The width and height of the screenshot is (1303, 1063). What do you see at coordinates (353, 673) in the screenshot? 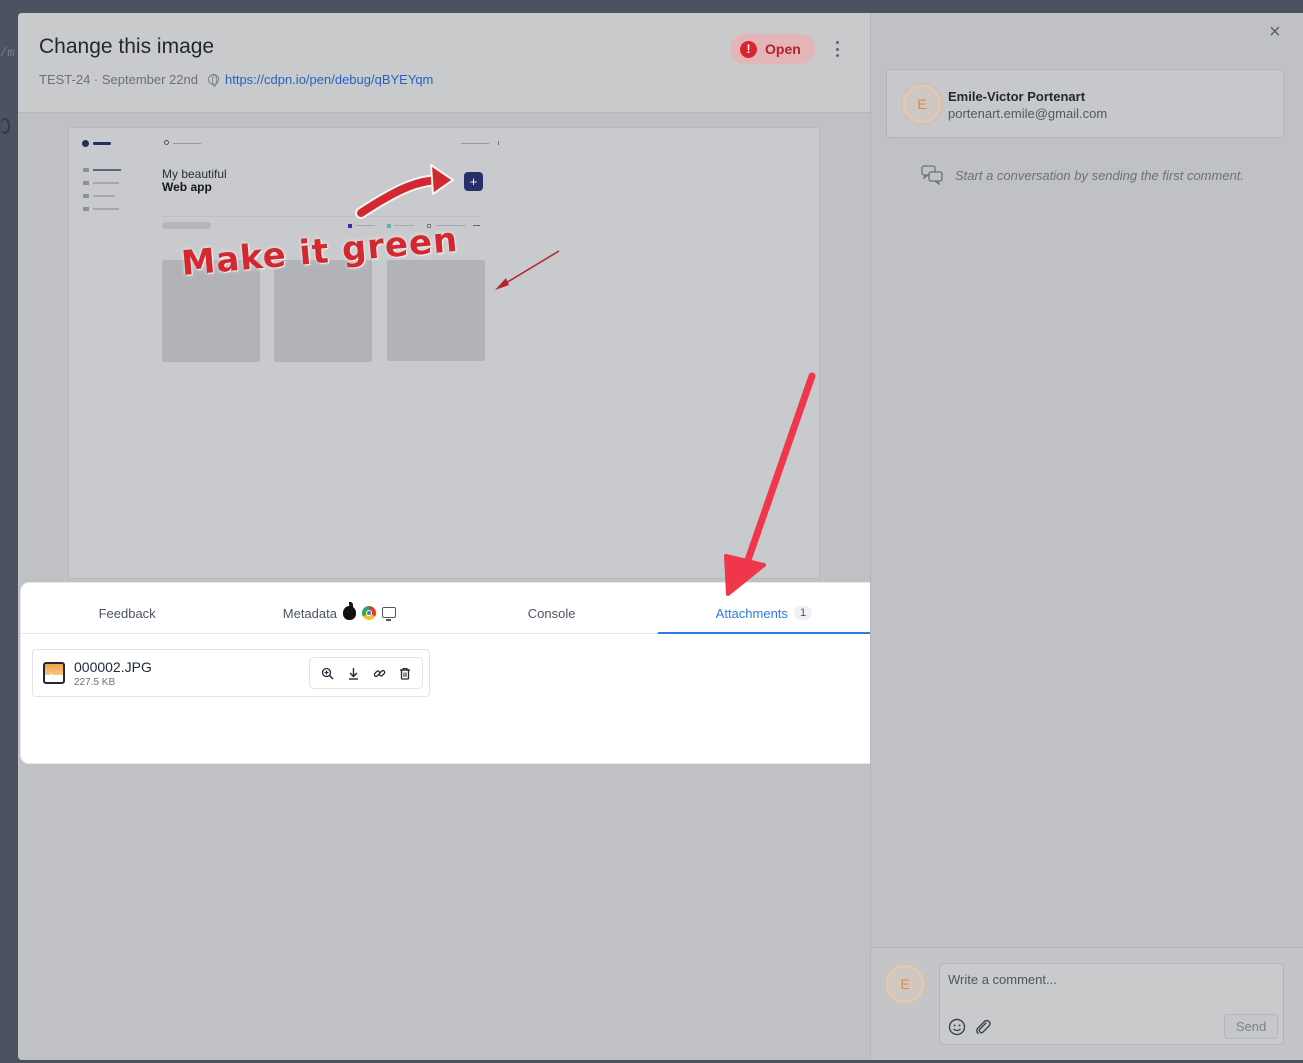
I see `download-icon` at bounding box center [353, 673].